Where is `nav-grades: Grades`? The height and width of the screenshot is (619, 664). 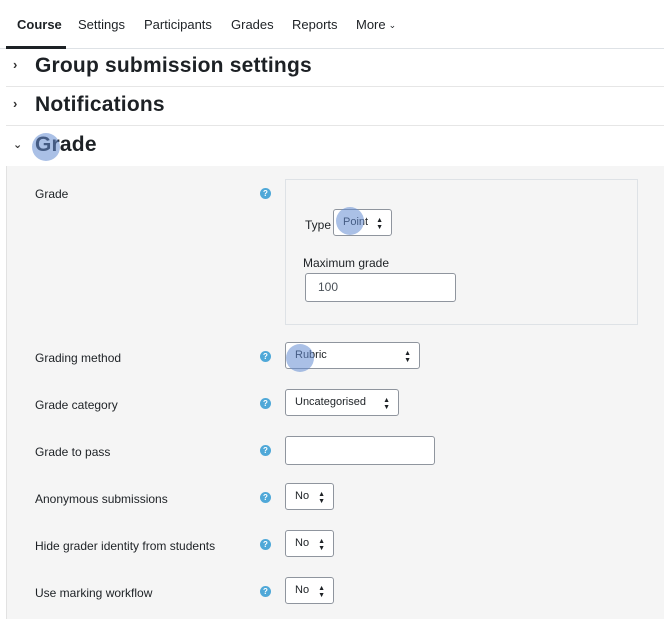
nav-grades: Grades is located at coordinates (252, 24).